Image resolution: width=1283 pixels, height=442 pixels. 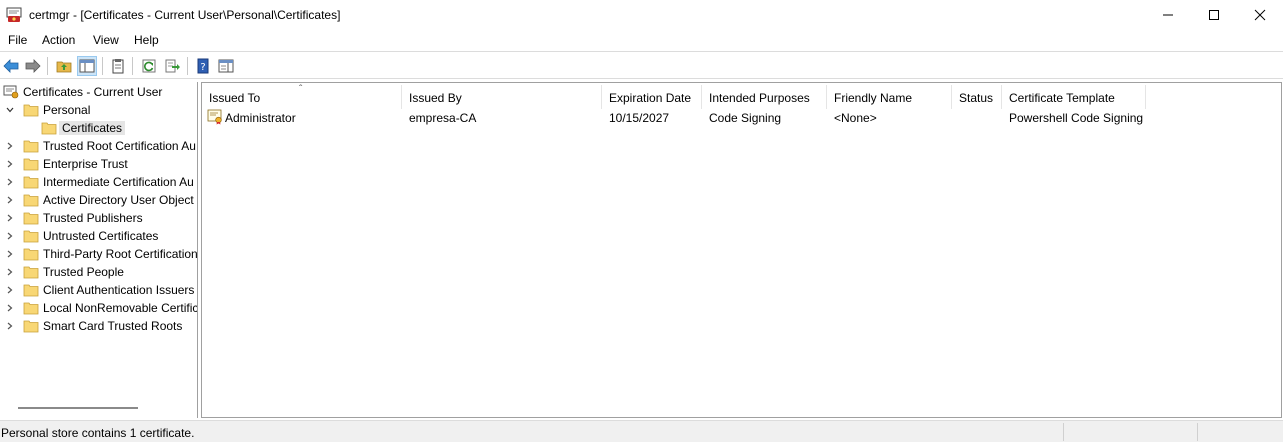 What do you see at coordinates (63, 272) in the screenshot?
I see `tree-item: Trusted People` at bounding box center [63, 272].